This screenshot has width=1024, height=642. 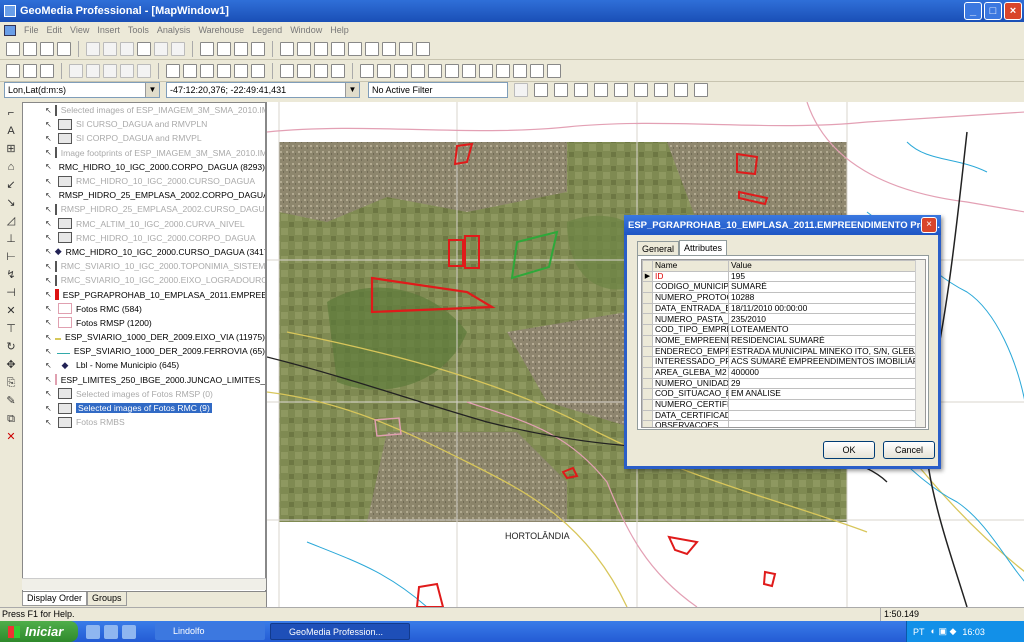 I want to click on delete-icon, so click(x=367, y=70).